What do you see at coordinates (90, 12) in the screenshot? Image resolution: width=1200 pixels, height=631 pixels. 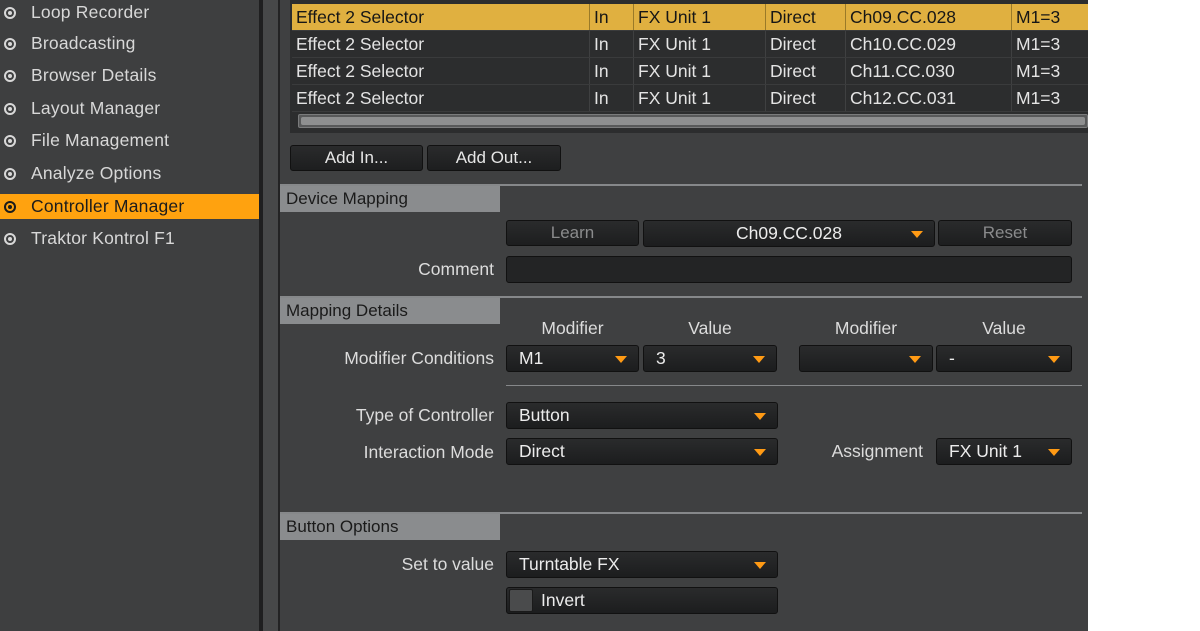 I see `sidebar-item-label: Loop Recorder` at bounding box center [90, 12].